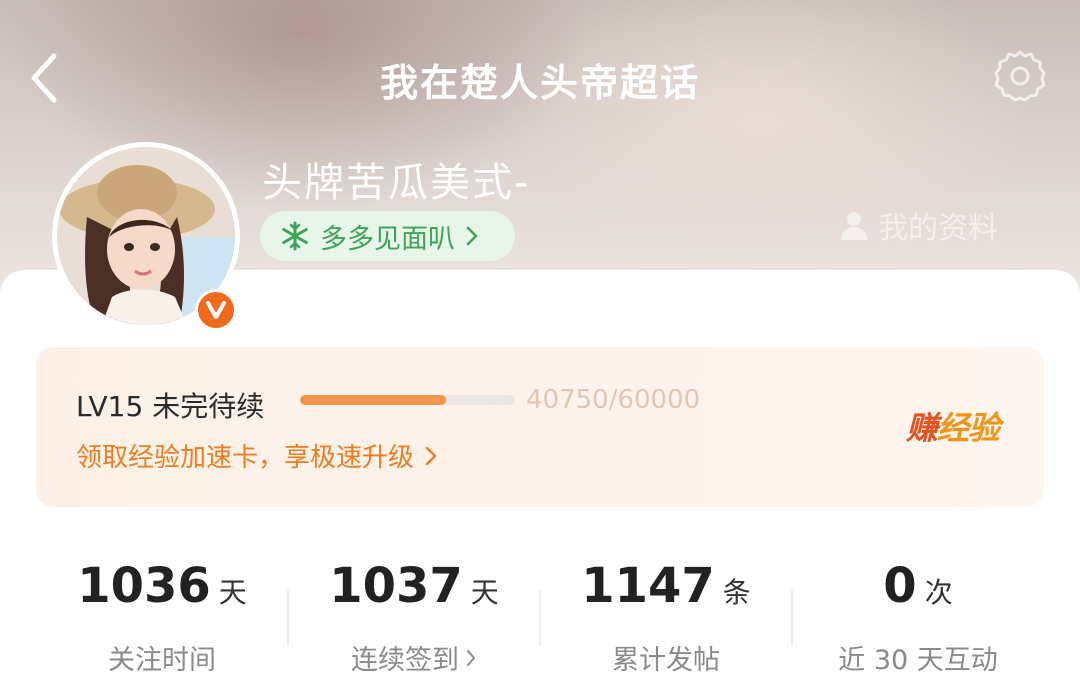  I want to click on speed-up-card-label: 领取经验加速卡，享极速升级, so click(245, 458).